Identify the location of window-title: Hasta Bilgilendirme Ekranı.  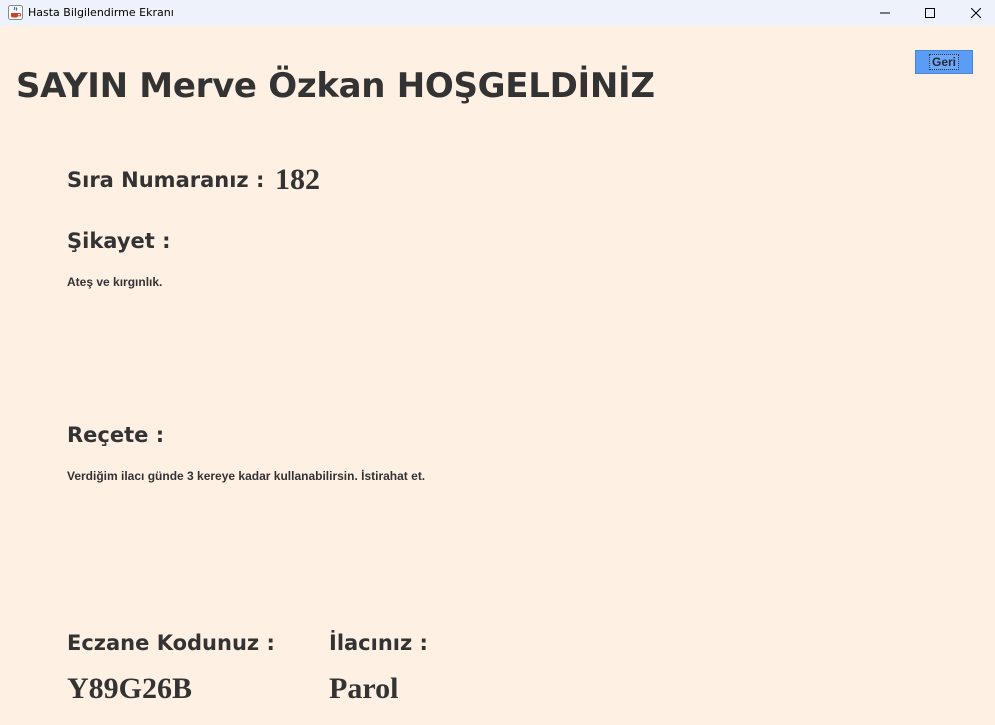
(101, 12).